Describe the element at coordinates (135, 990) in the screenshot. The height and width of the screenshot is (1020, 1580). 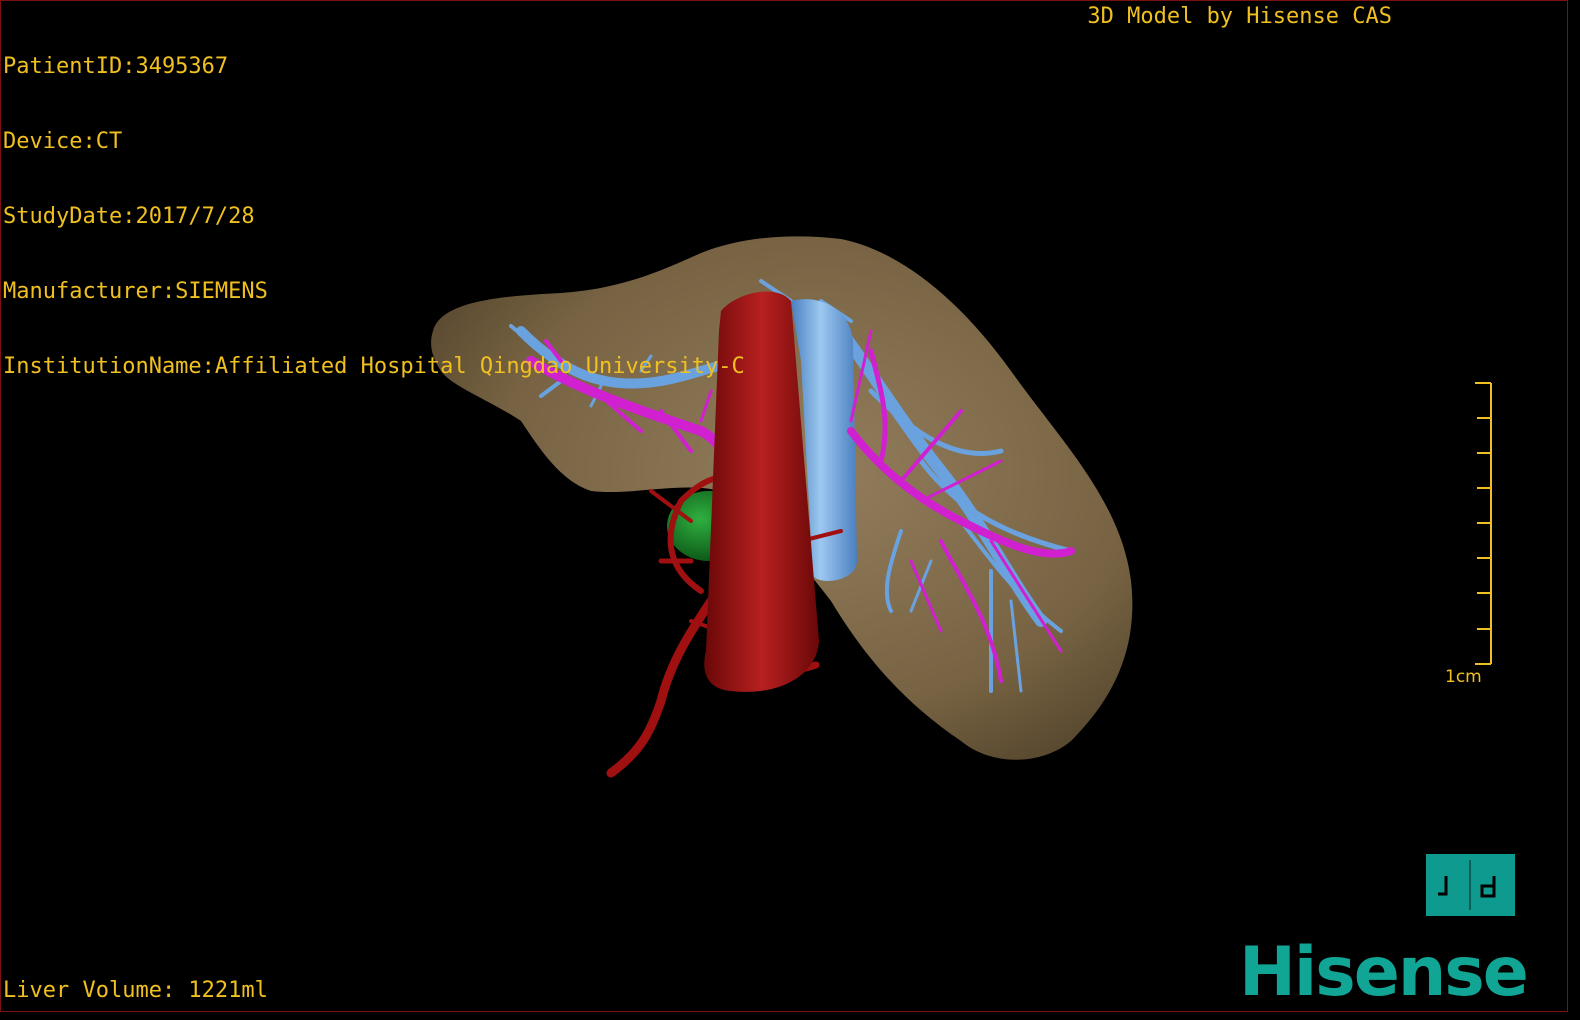
I see `liver-volume: Liver Volume: 1221ml` at that location.